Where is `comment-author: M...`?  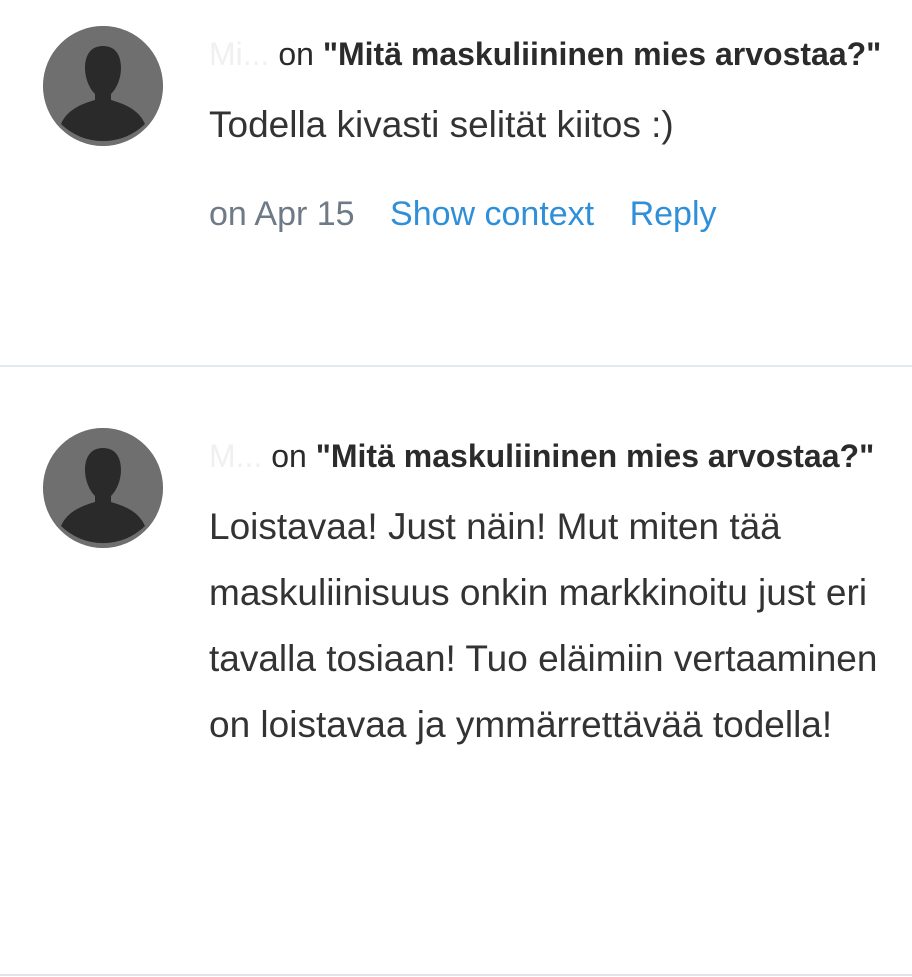
comment-author: M... is located at coordinates (235, 456).